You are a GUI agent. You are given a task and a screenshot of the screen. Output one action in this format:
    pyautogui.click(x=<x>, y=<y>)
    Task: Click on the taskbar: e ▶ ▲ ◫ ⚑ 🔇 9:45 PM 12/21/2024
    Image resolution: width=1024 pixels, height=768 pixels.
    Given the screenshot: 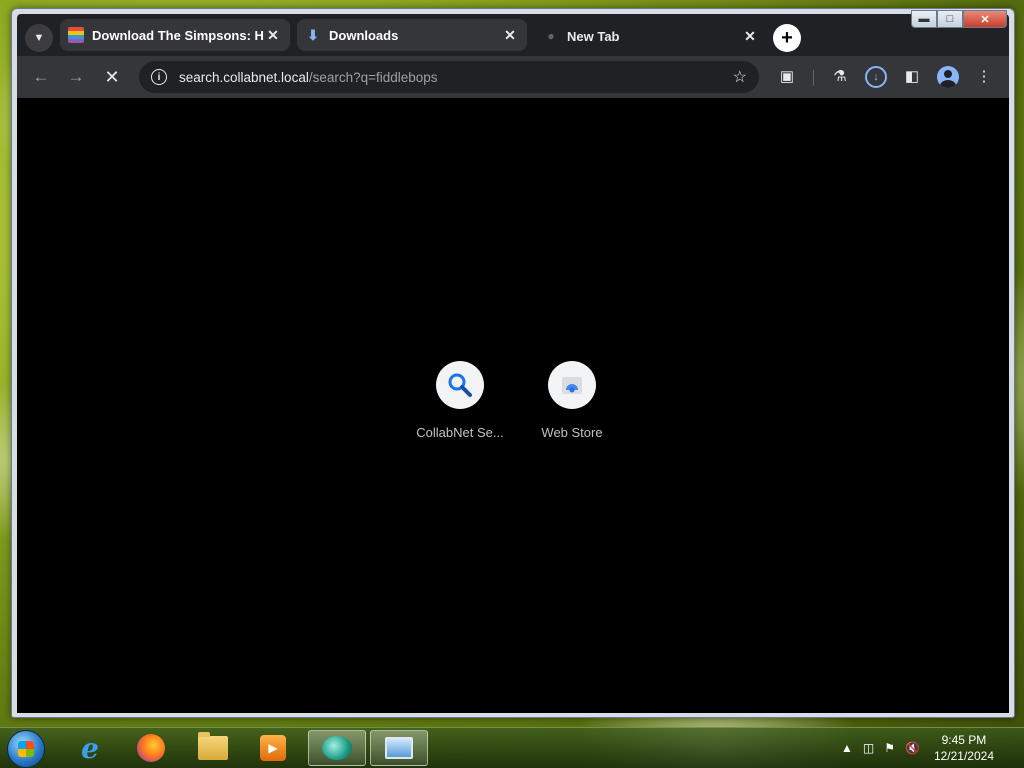 What is the action you would take?
    pyautogui.click(x=512, y=747)
    